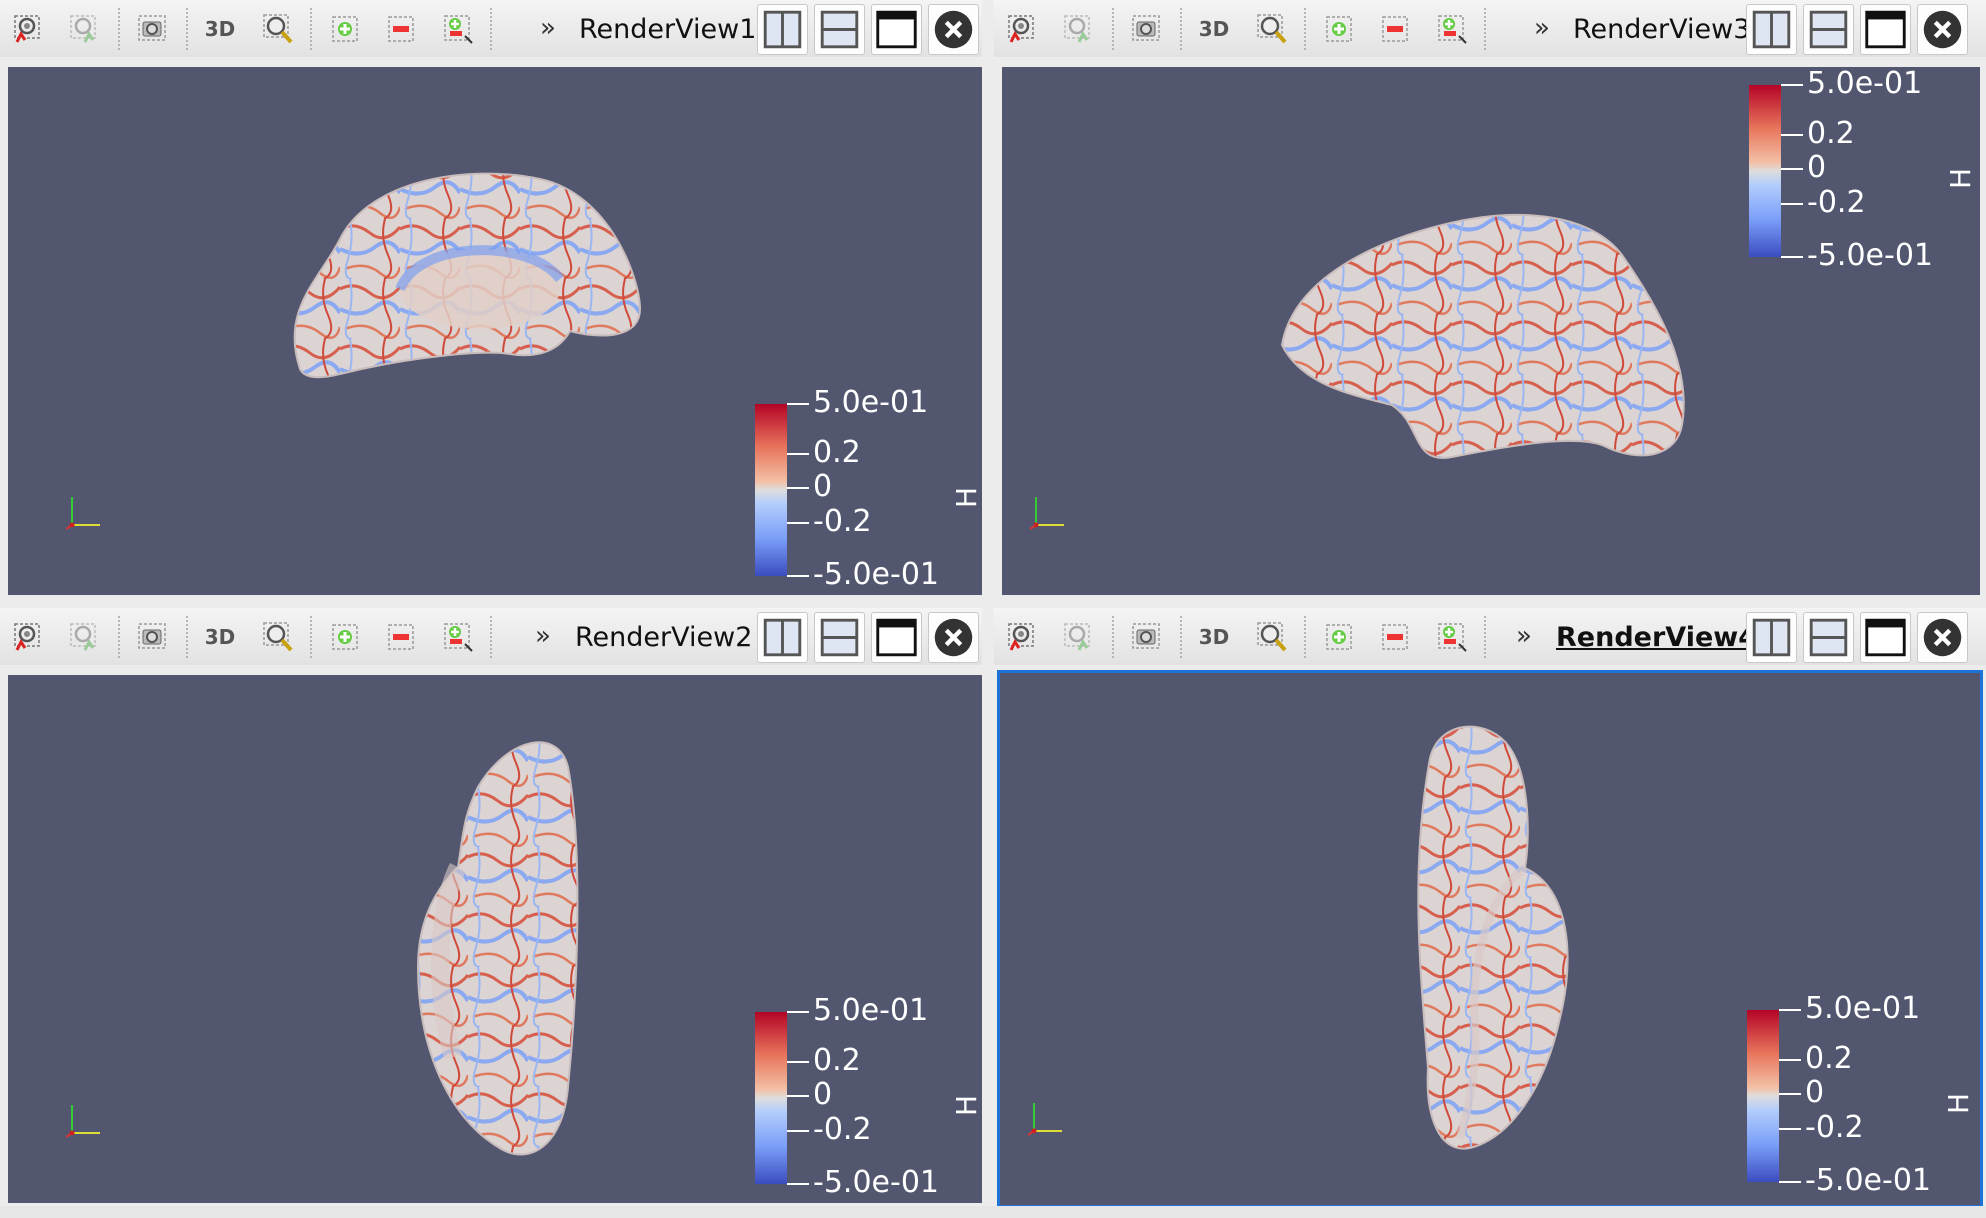 The width and height of the screenshot is (1986, 1218). What do you see at coordinates (1495, 940) in the screenshot?
I see `cortex-surface-inferior` at bounding box center [1495, 940].